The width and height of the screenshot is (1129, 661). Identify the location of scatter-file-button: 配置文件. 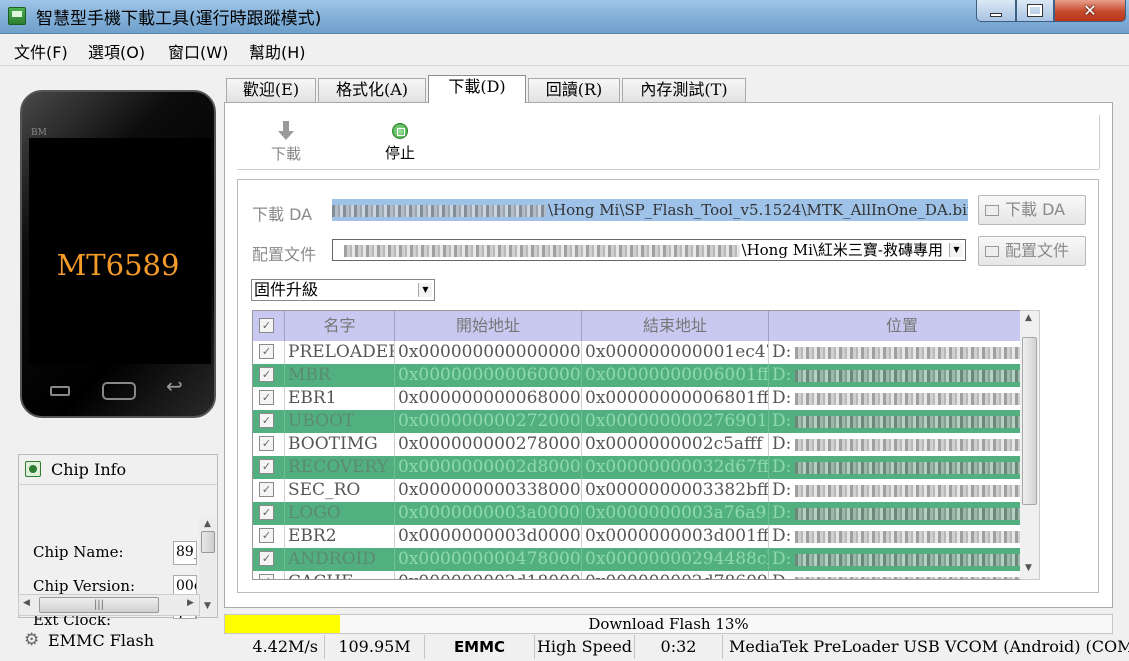
(1032, 251).